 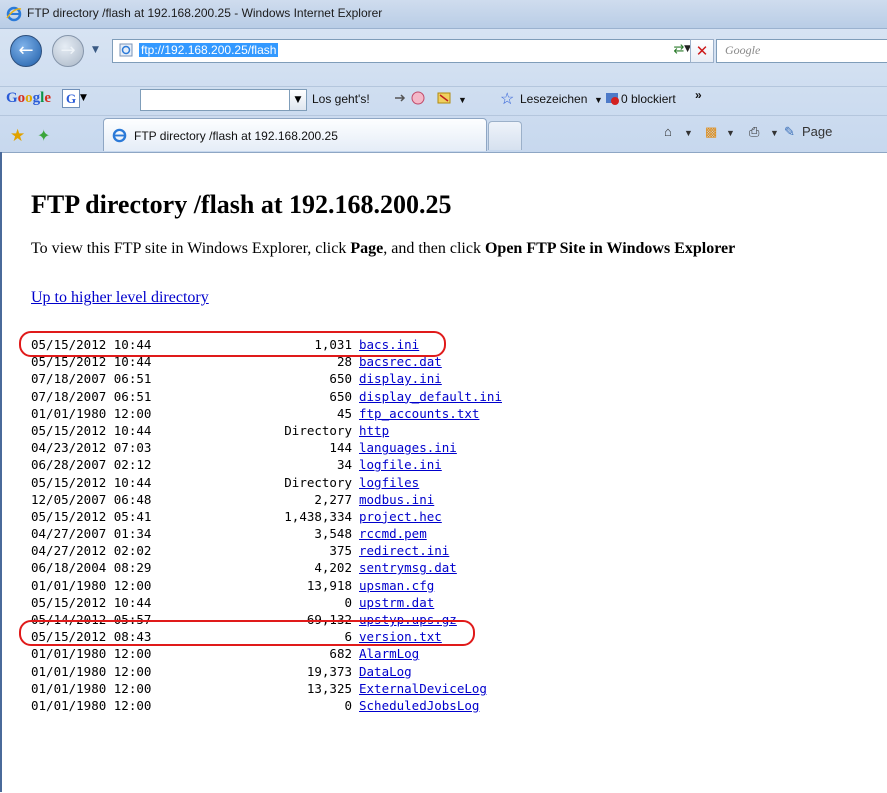 I want to click on file-size: 13,918, so click(x=329, y=585).